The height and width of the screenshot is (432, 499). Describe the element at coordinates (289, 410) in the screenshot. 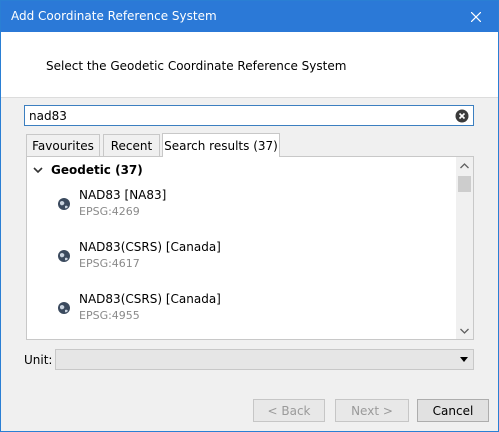

I see `back-button: < Back` at that location.